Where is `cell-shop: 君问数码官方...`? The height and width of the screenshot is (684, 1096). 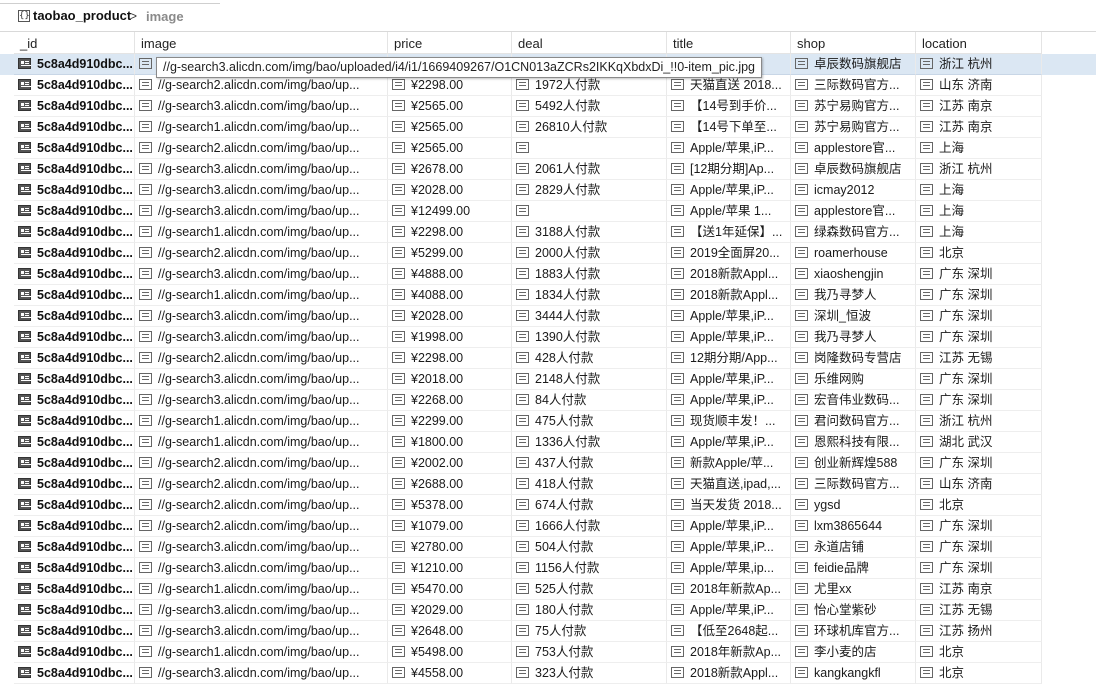
cell-shop: 君问数码官方... is located at coordinates (853, 421).